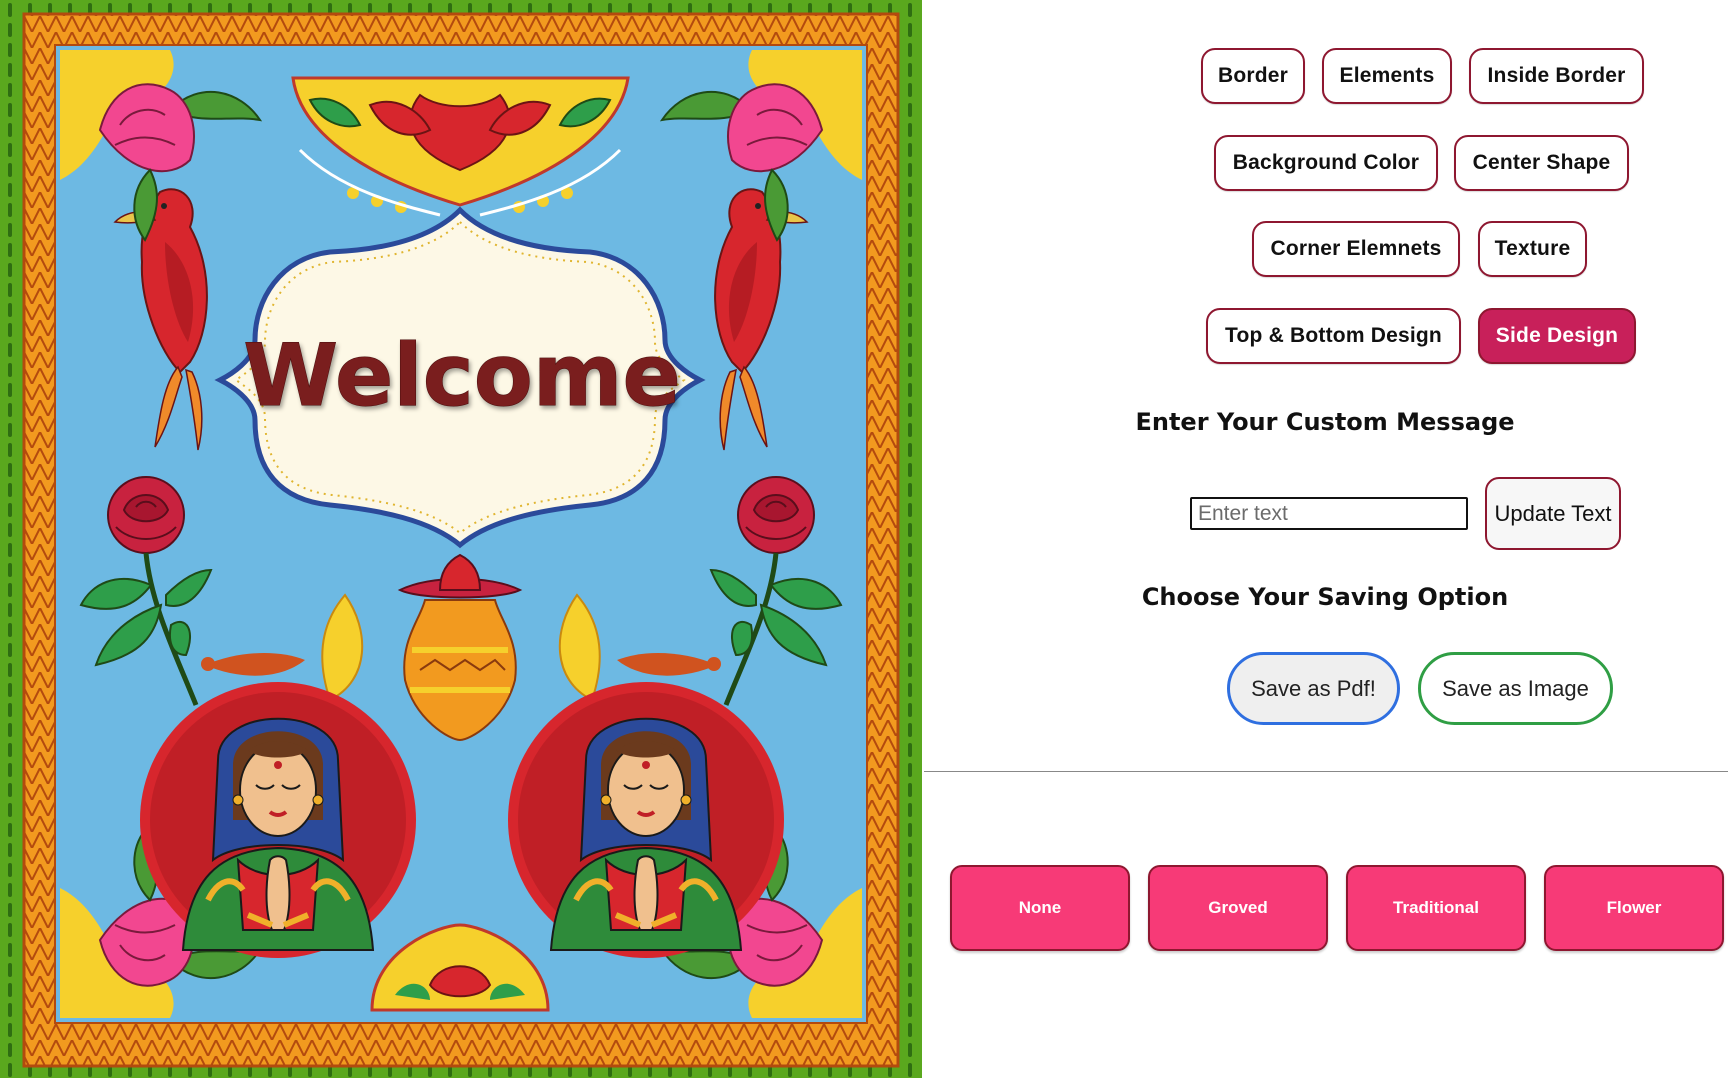  What do you see at coordinates (1325, 597) in the screenshot?
I see `saving-option-heading: Choose Your Saving Option` at bounding box center [1325, 597].